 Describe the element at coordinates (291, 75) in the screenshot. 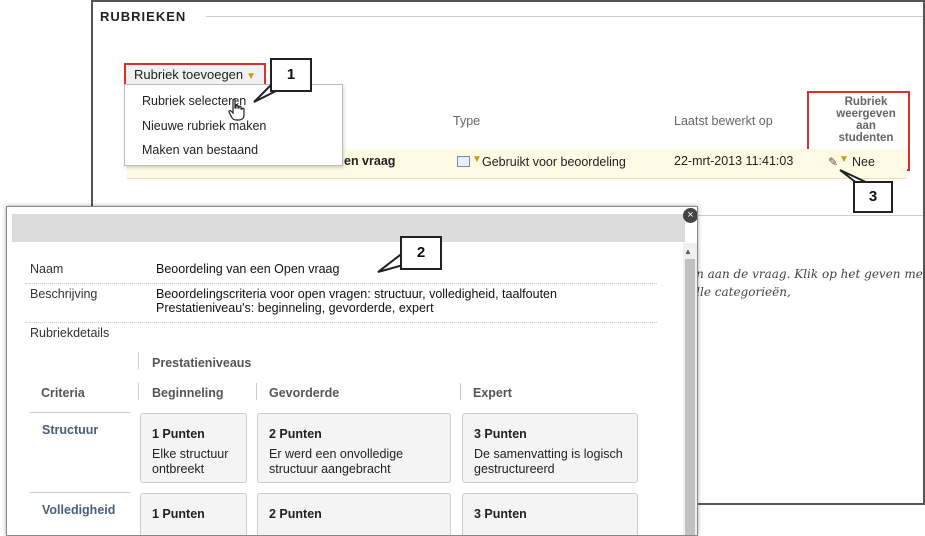

I see `callout-1: 1` at that location.